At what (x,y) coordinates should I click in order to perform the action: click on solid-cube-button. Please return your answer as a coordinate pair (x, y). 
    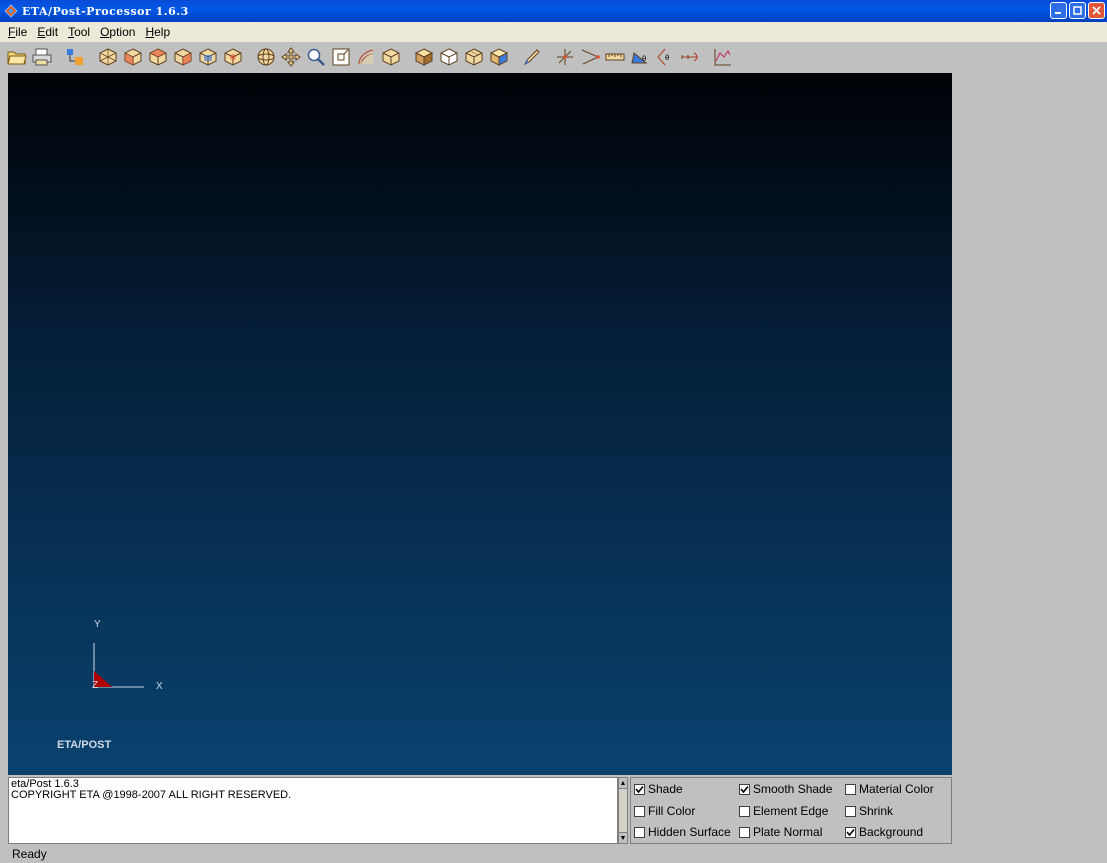
    Looking at the image, I should click on (499, 57).